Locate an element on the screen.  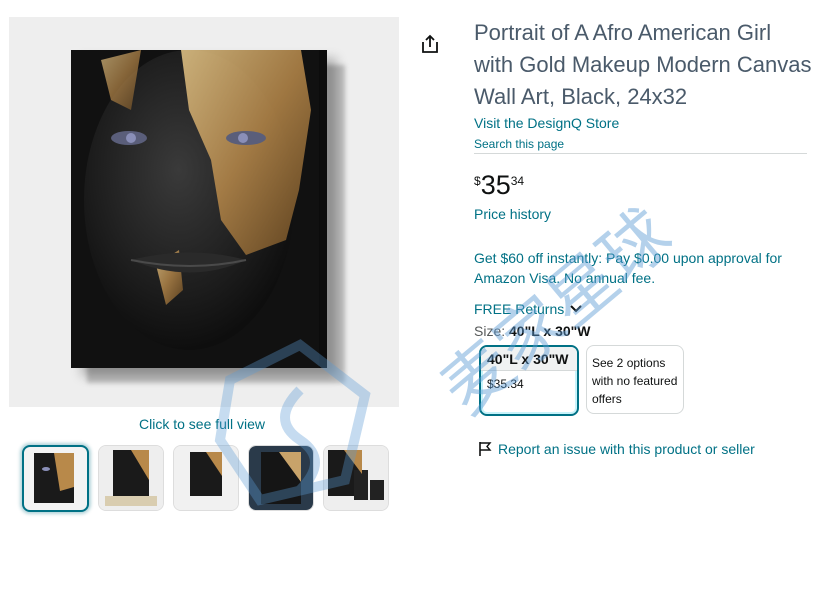
price-fraction: 34 is located at coordinates (517, 181).